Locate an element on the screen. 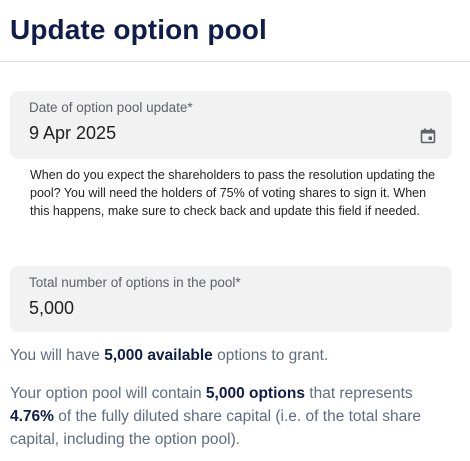 This screenshot has width=470, height=461. available-suffix: options to grant. is located at coordinates (270, 355).